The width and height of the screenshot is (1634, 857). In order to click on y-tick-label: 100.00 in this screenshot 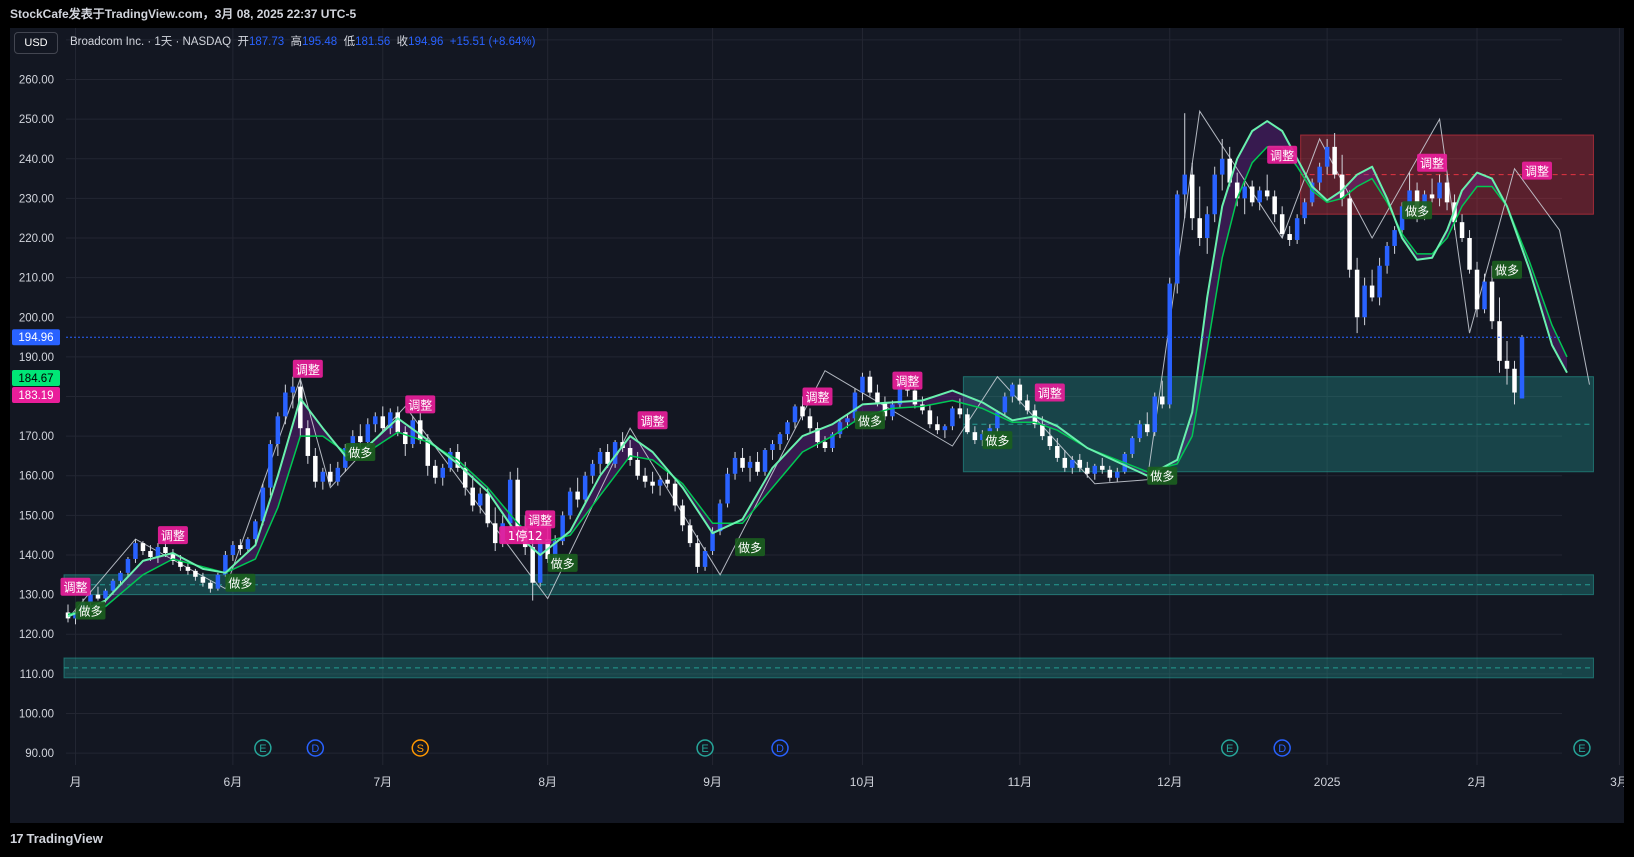, I will do `click(36, 714)`.